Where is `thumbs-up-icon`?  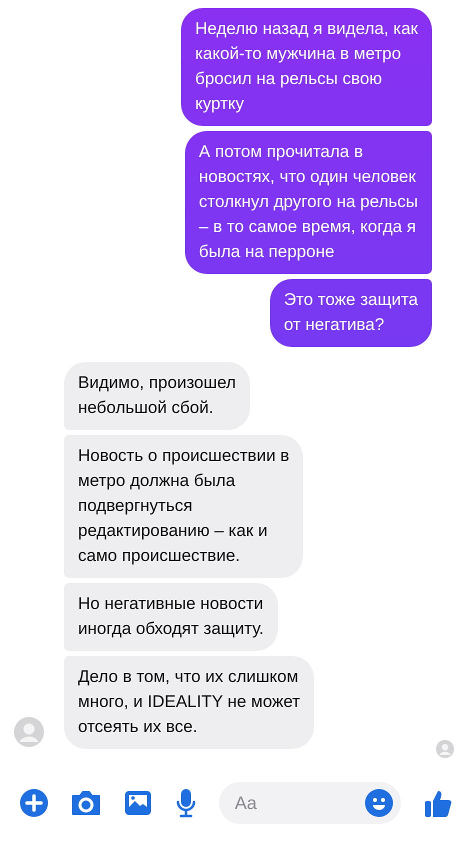 thumbs-up-icon is located at coordinates (438, 803).